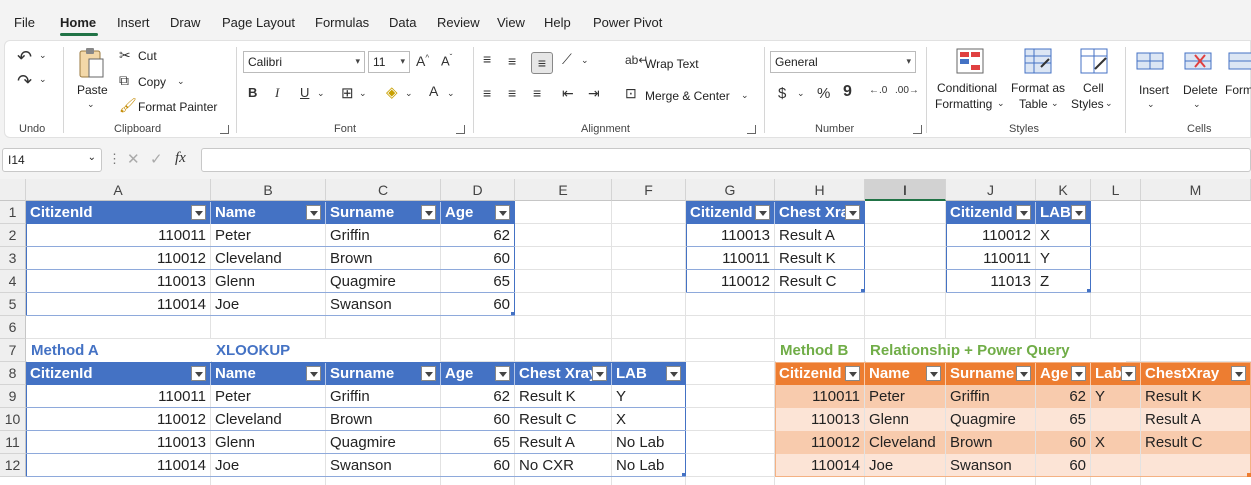 The height and width of the screenshot is (485, 1251). What do you see at coordinates (537, 93) in the screenshot?
I see `align-right-icon: ≡` at bounding box center [537, 93].